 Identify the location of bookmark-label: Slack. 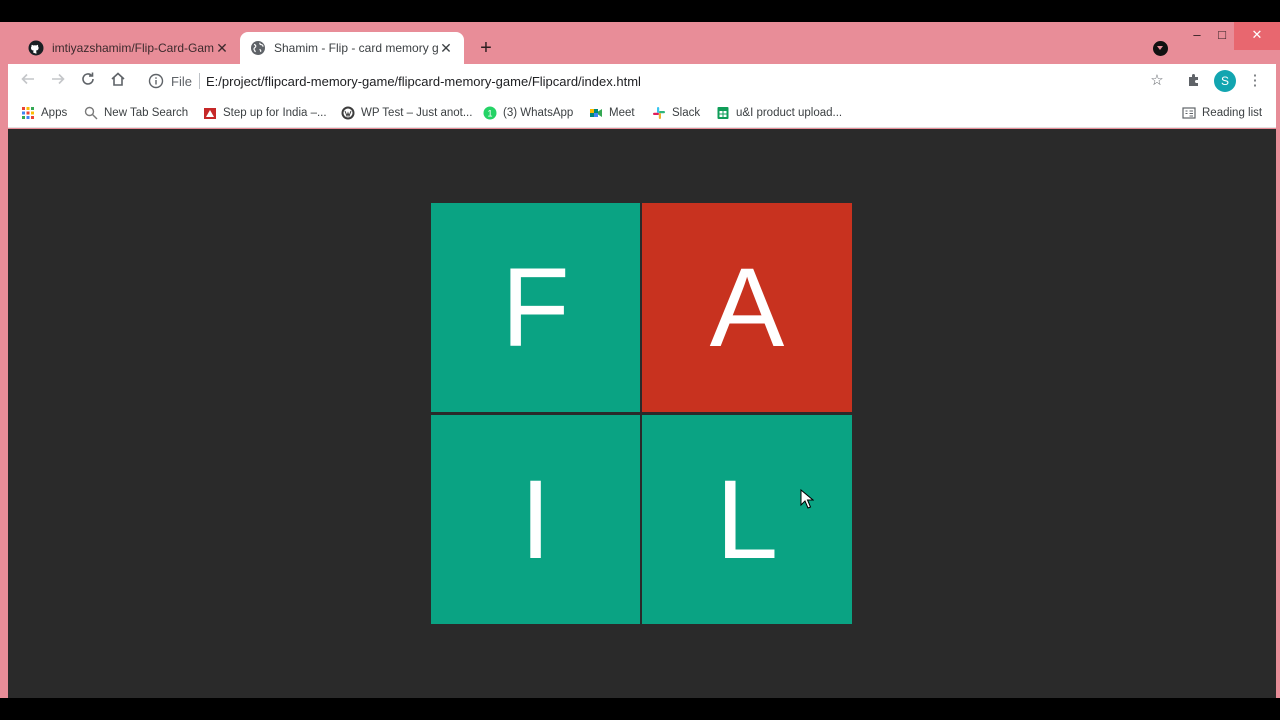
(686, 113).